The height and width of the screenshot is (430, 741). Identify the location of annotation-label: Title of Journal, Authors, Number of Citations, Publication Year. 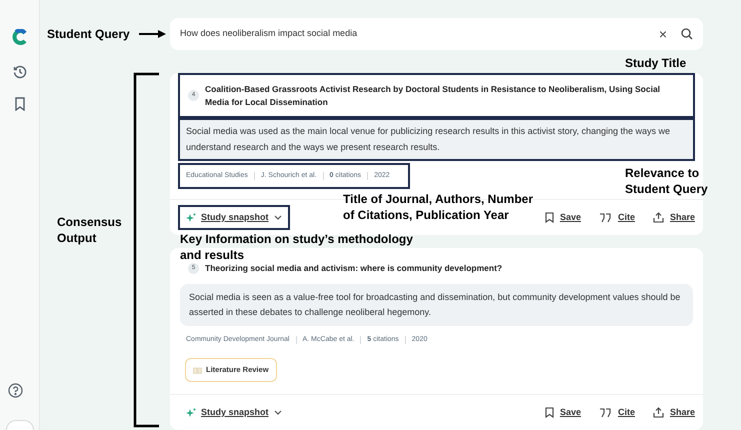
(438, 208).